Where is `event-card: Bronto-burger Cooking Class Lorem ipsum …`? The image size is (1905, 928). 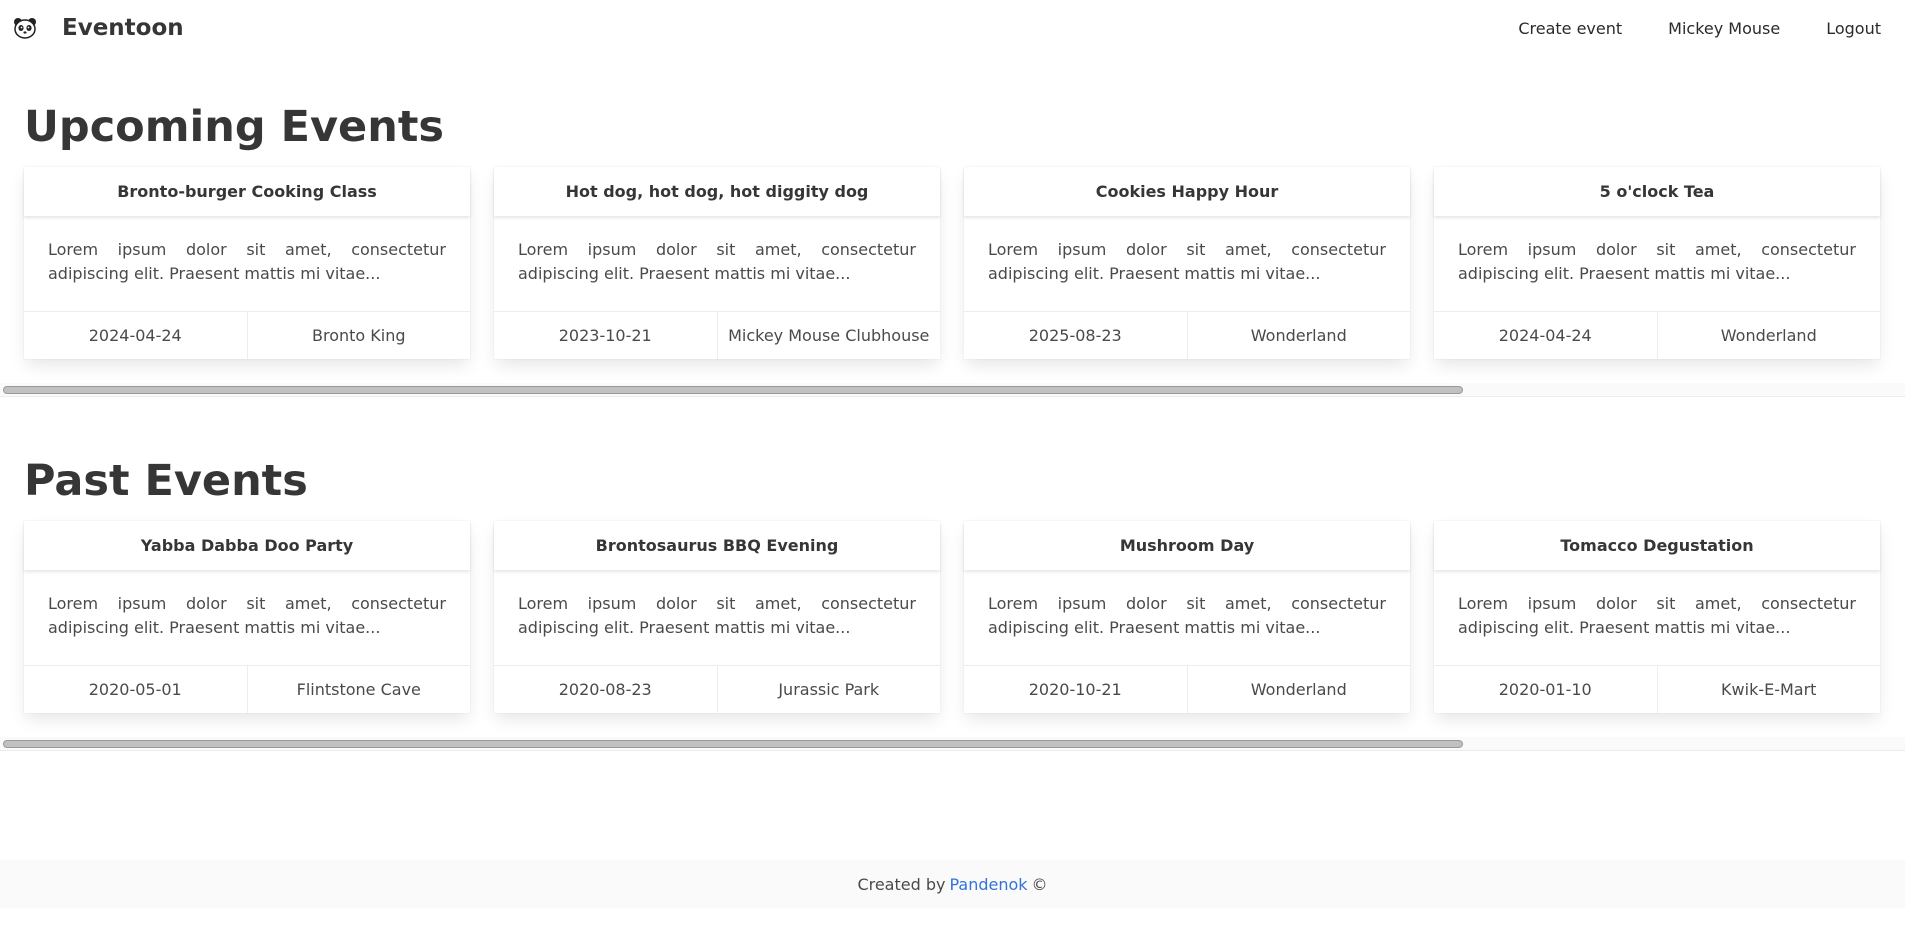 event-card: Bronto-burger Cooking Class Lorem ipsum … is located at coordinates (247, 263).